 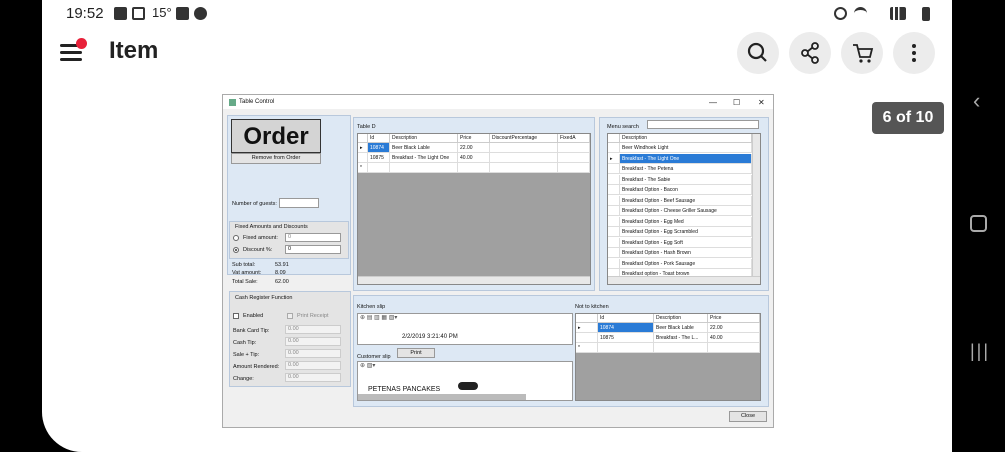 I want to click on menu-button, so click(x=73, y=51).